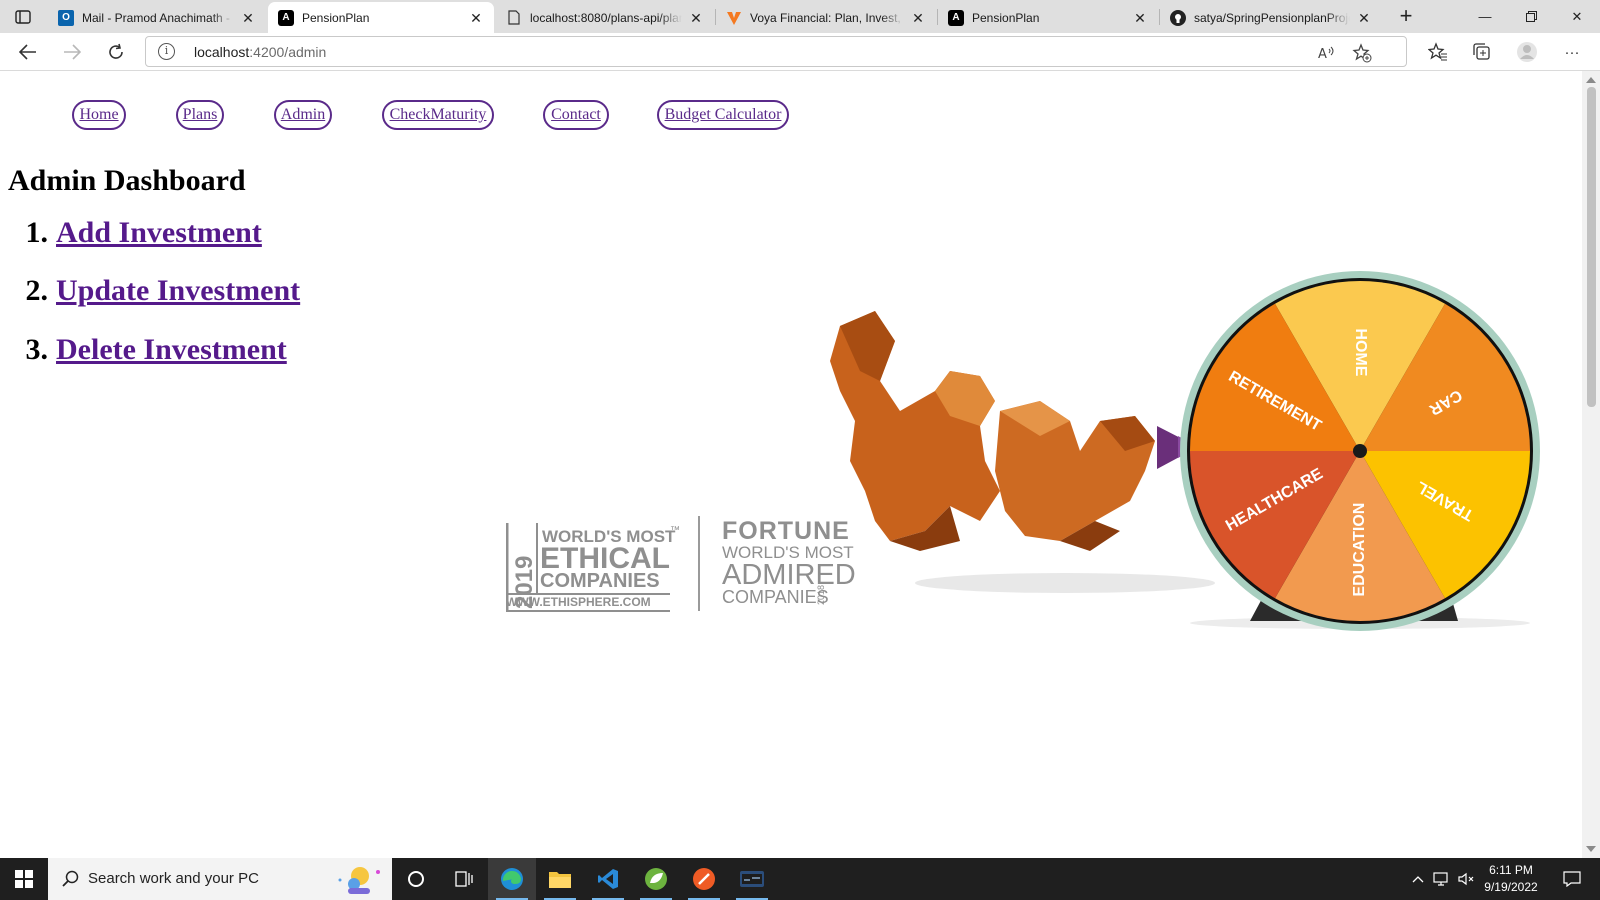  I want to click on show-hidden-icons, so click(1418, 879).